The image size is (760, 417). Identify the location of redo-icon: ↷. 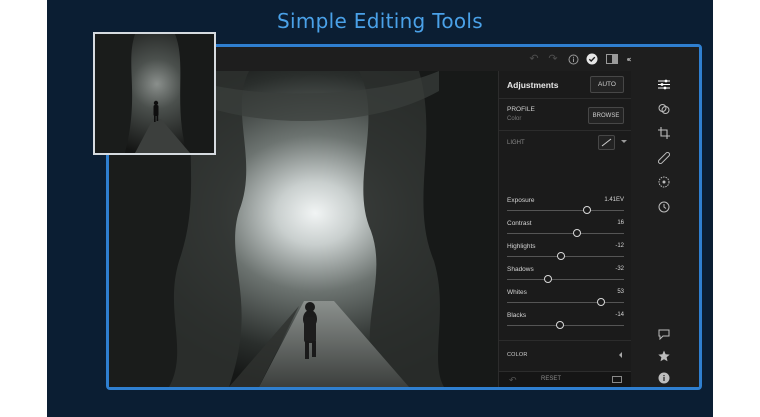
(553, 59).